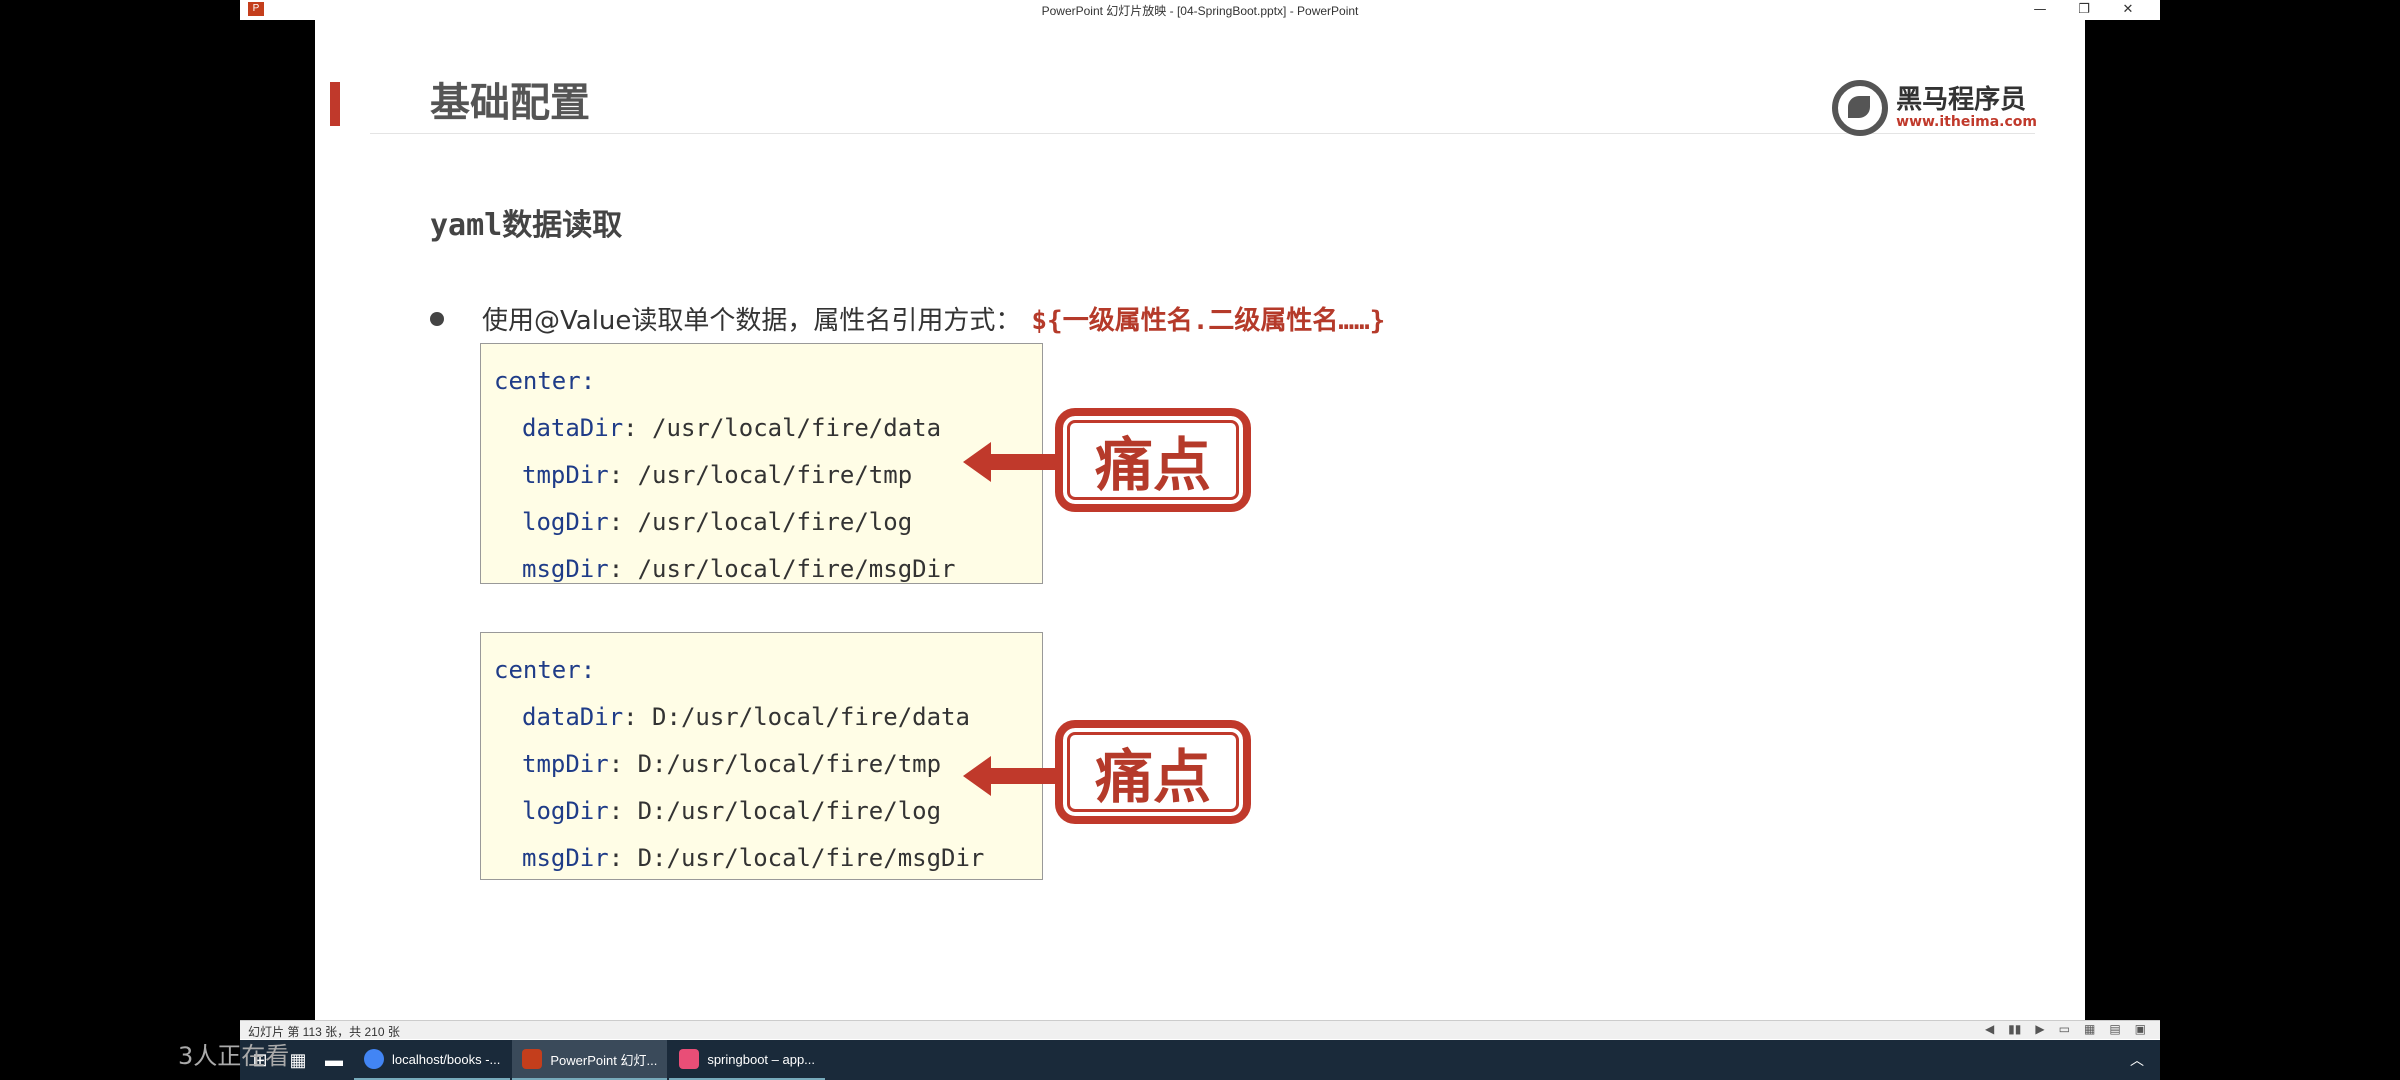  Describe the element at coordinates (2014, 1029) in the screenshot. I see `pause-icon: ▮▮` at that location.